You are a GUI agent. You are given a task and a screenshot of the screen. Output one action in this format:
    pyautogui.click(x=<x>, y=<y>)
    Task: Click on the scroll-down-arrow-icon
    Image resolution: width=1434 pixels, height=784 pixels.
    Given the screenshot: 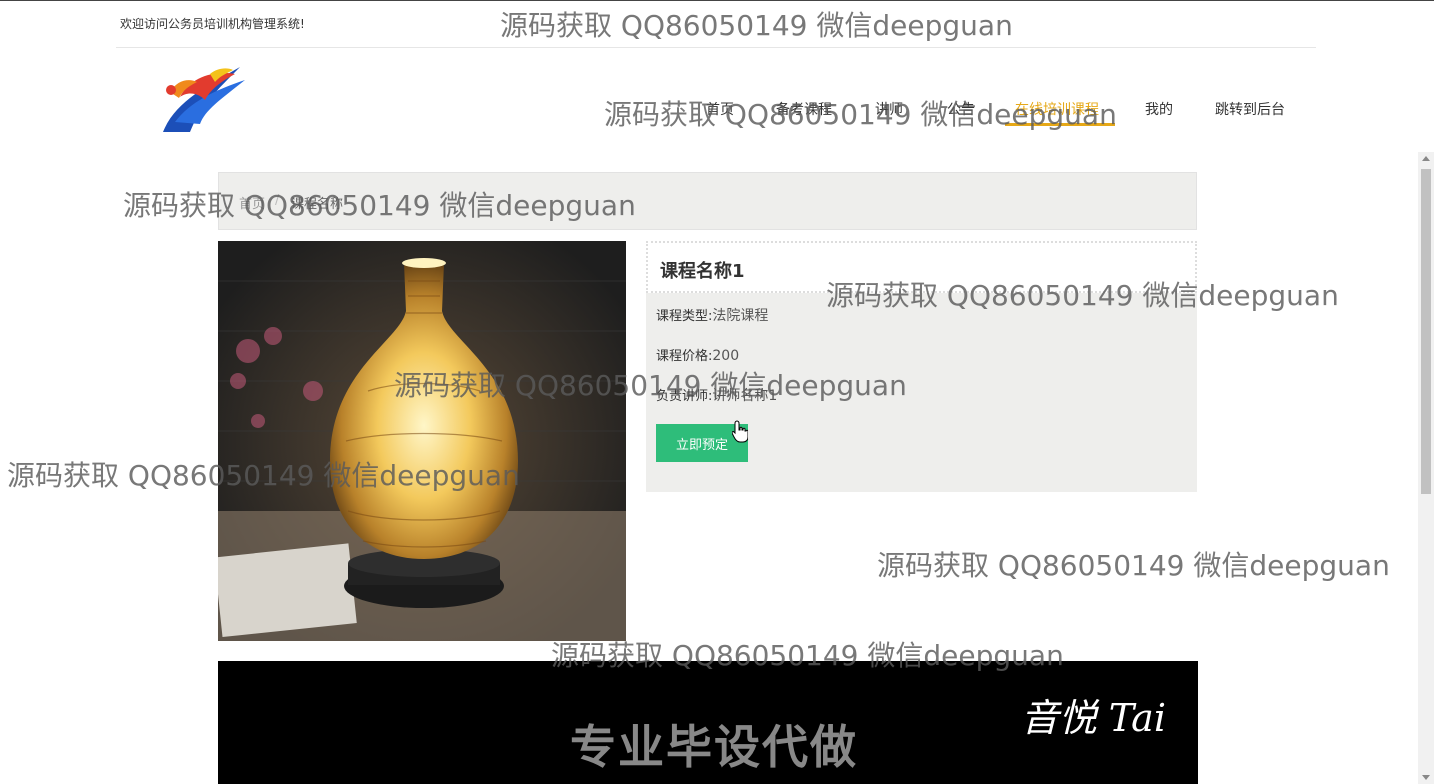 What is the action you would take?
    pyautogui.click(x=1426, y=777)
    